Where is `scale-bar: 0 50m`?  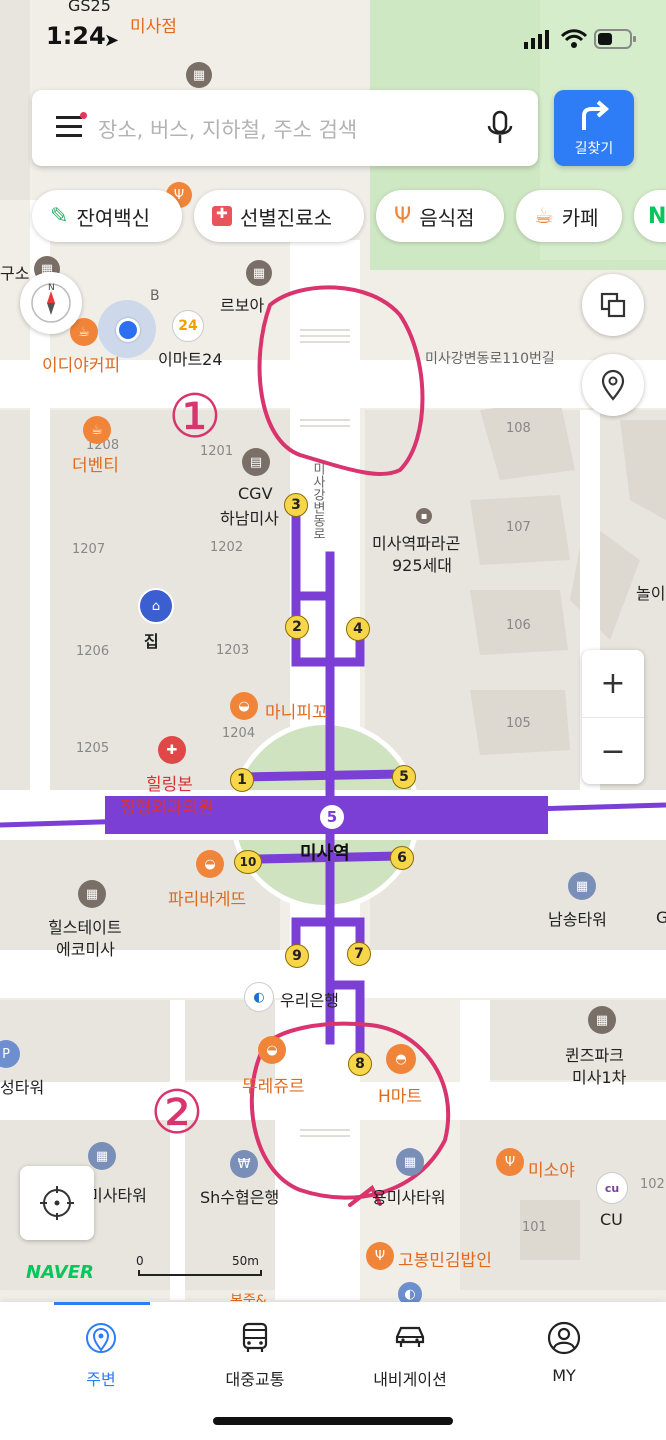 scale-bar: 0 50m is located at coordinates (199, 1266).